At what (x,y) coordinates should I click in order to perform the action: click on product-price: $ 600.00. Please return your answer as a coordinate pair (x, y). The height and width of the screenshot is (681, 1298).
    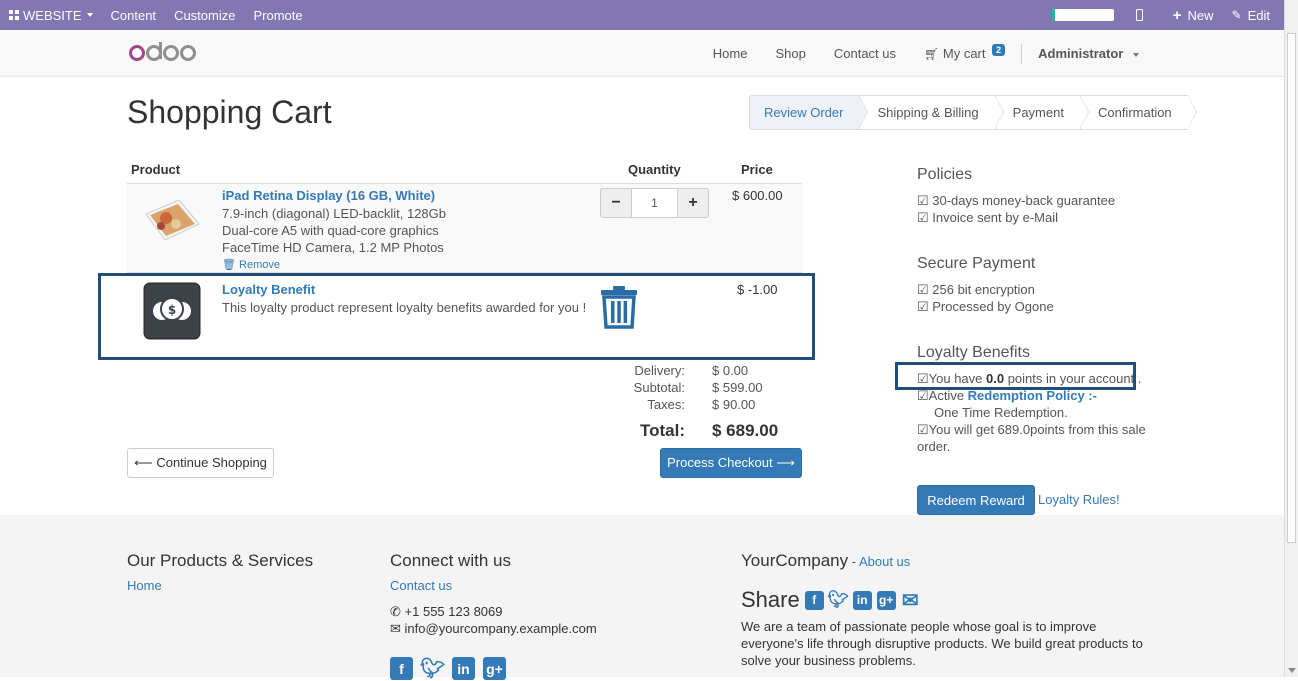
    Looking at the image, I should click on (757, 195).